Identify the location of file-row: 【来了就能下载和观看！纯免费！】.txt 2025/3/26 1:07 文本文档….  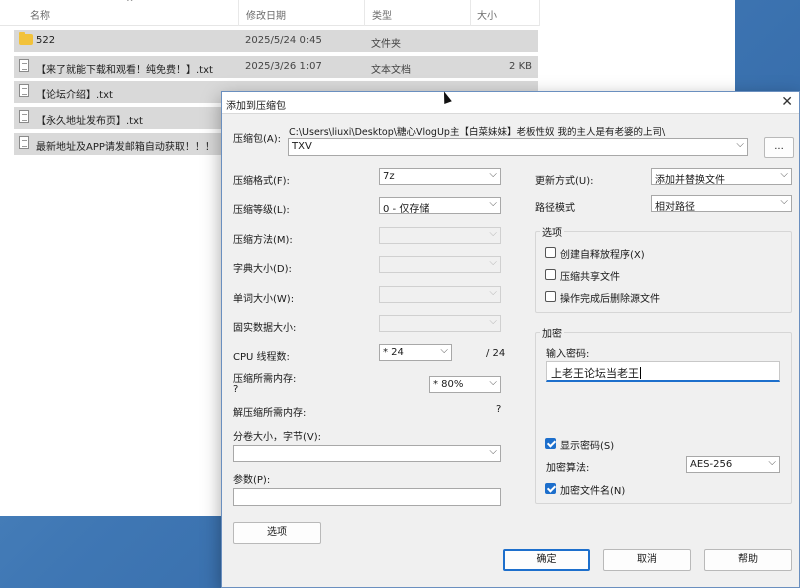
(276, 67).